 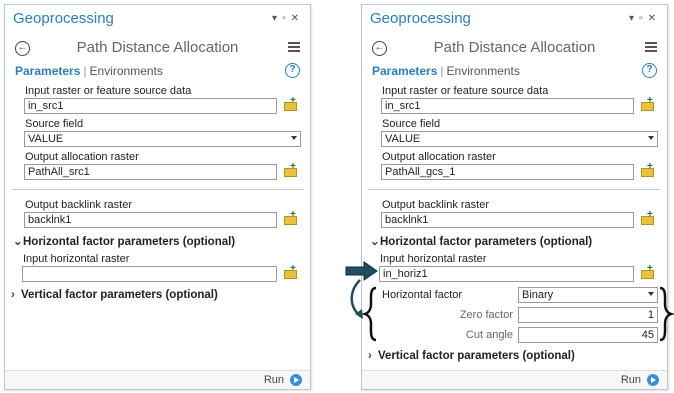 What do you see at coordinates (486, 315) in the screenshot?
I see `zero-factor-label: Zero factor` at bounding box center [486, 315].